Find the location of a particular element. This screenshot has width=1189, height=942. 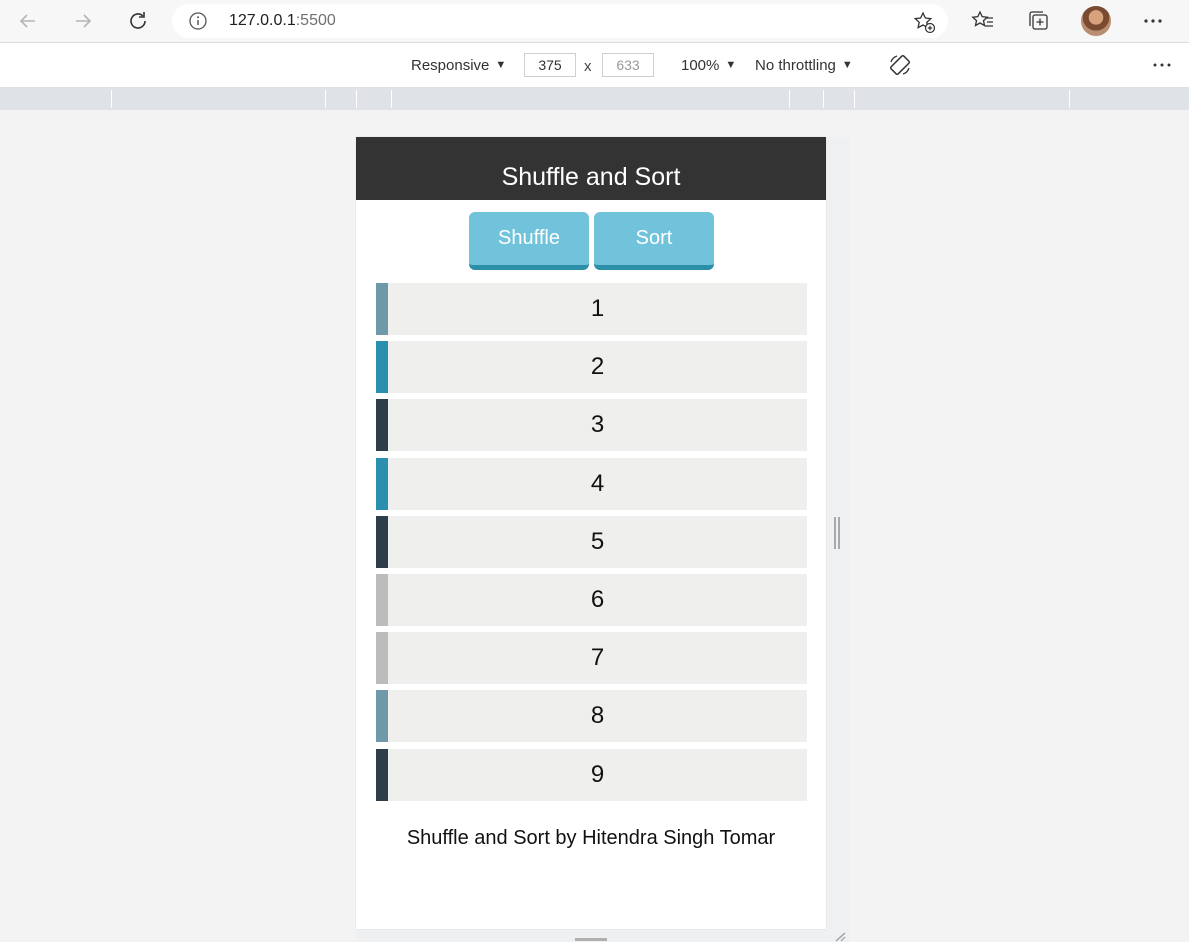

url-text: 127.0.0.1:5500 is located at coordinates (282, 21).